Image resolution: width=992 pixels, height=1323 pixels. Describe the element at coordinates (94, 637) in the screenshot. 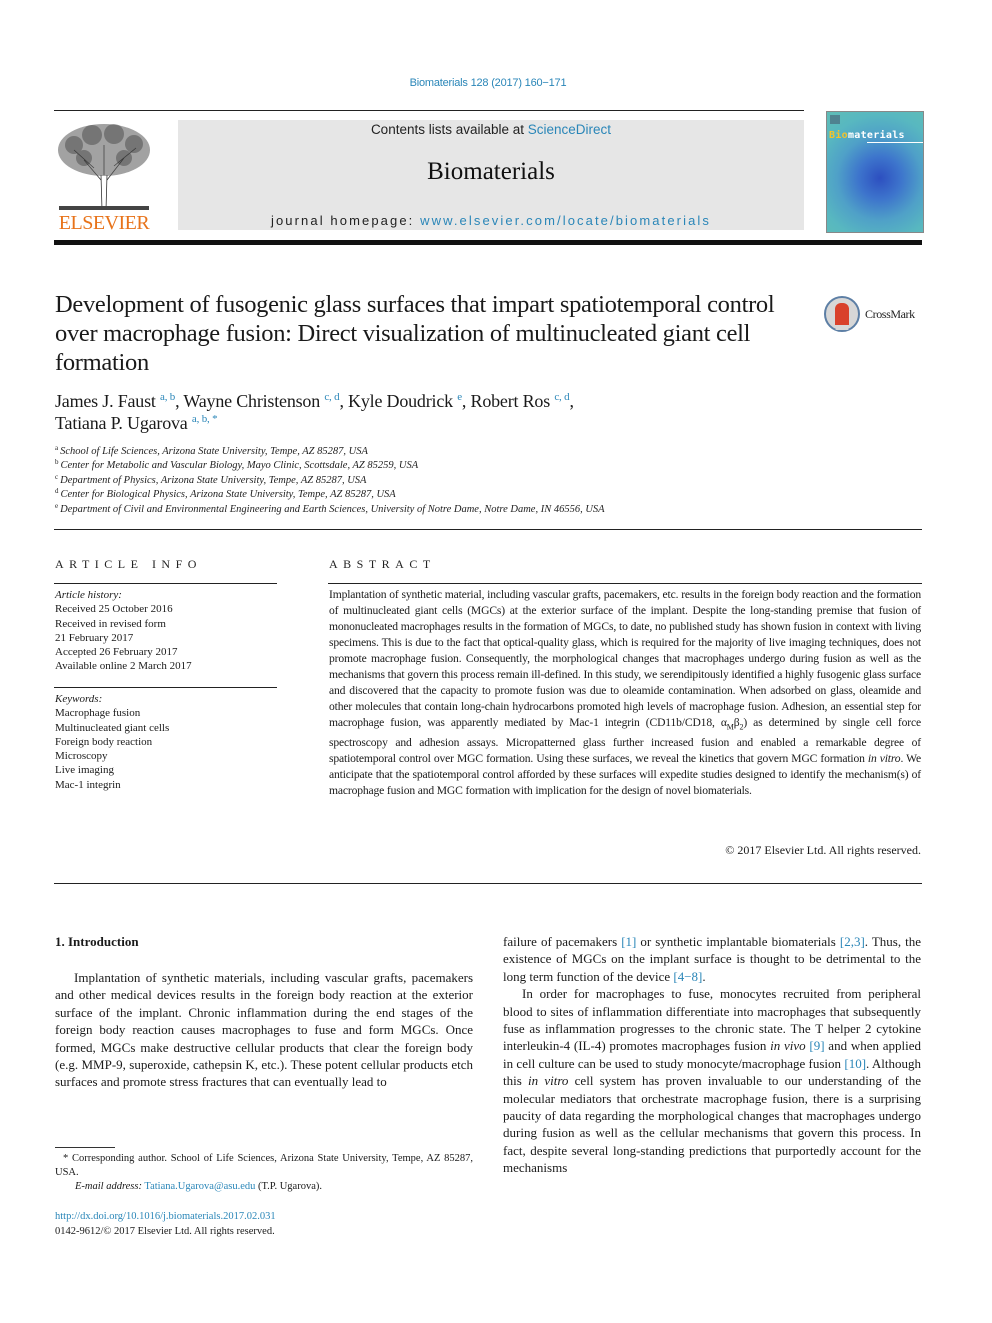

I see `history-entry: 21 February 2017` at that location.